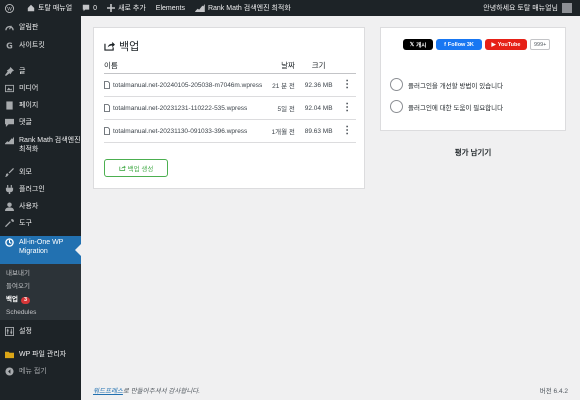 The height and width of the screenshot is (400, 580). Describe the element at coordinates (456, 86) in the screenshot. I see `feedback-label: 플러그인을 개선할 방법이 있습니다` at that location.